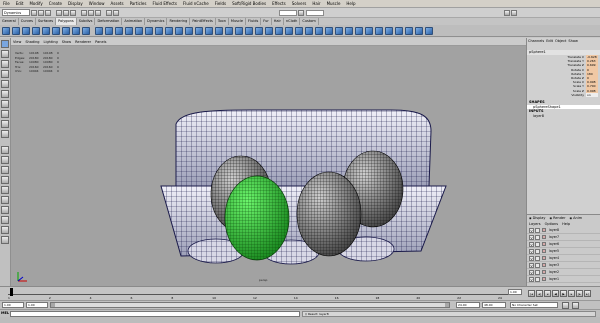  Describe the element at coordinates (563, 265) in the screenshot. I see `layer-row: Vlayer3` at that location.